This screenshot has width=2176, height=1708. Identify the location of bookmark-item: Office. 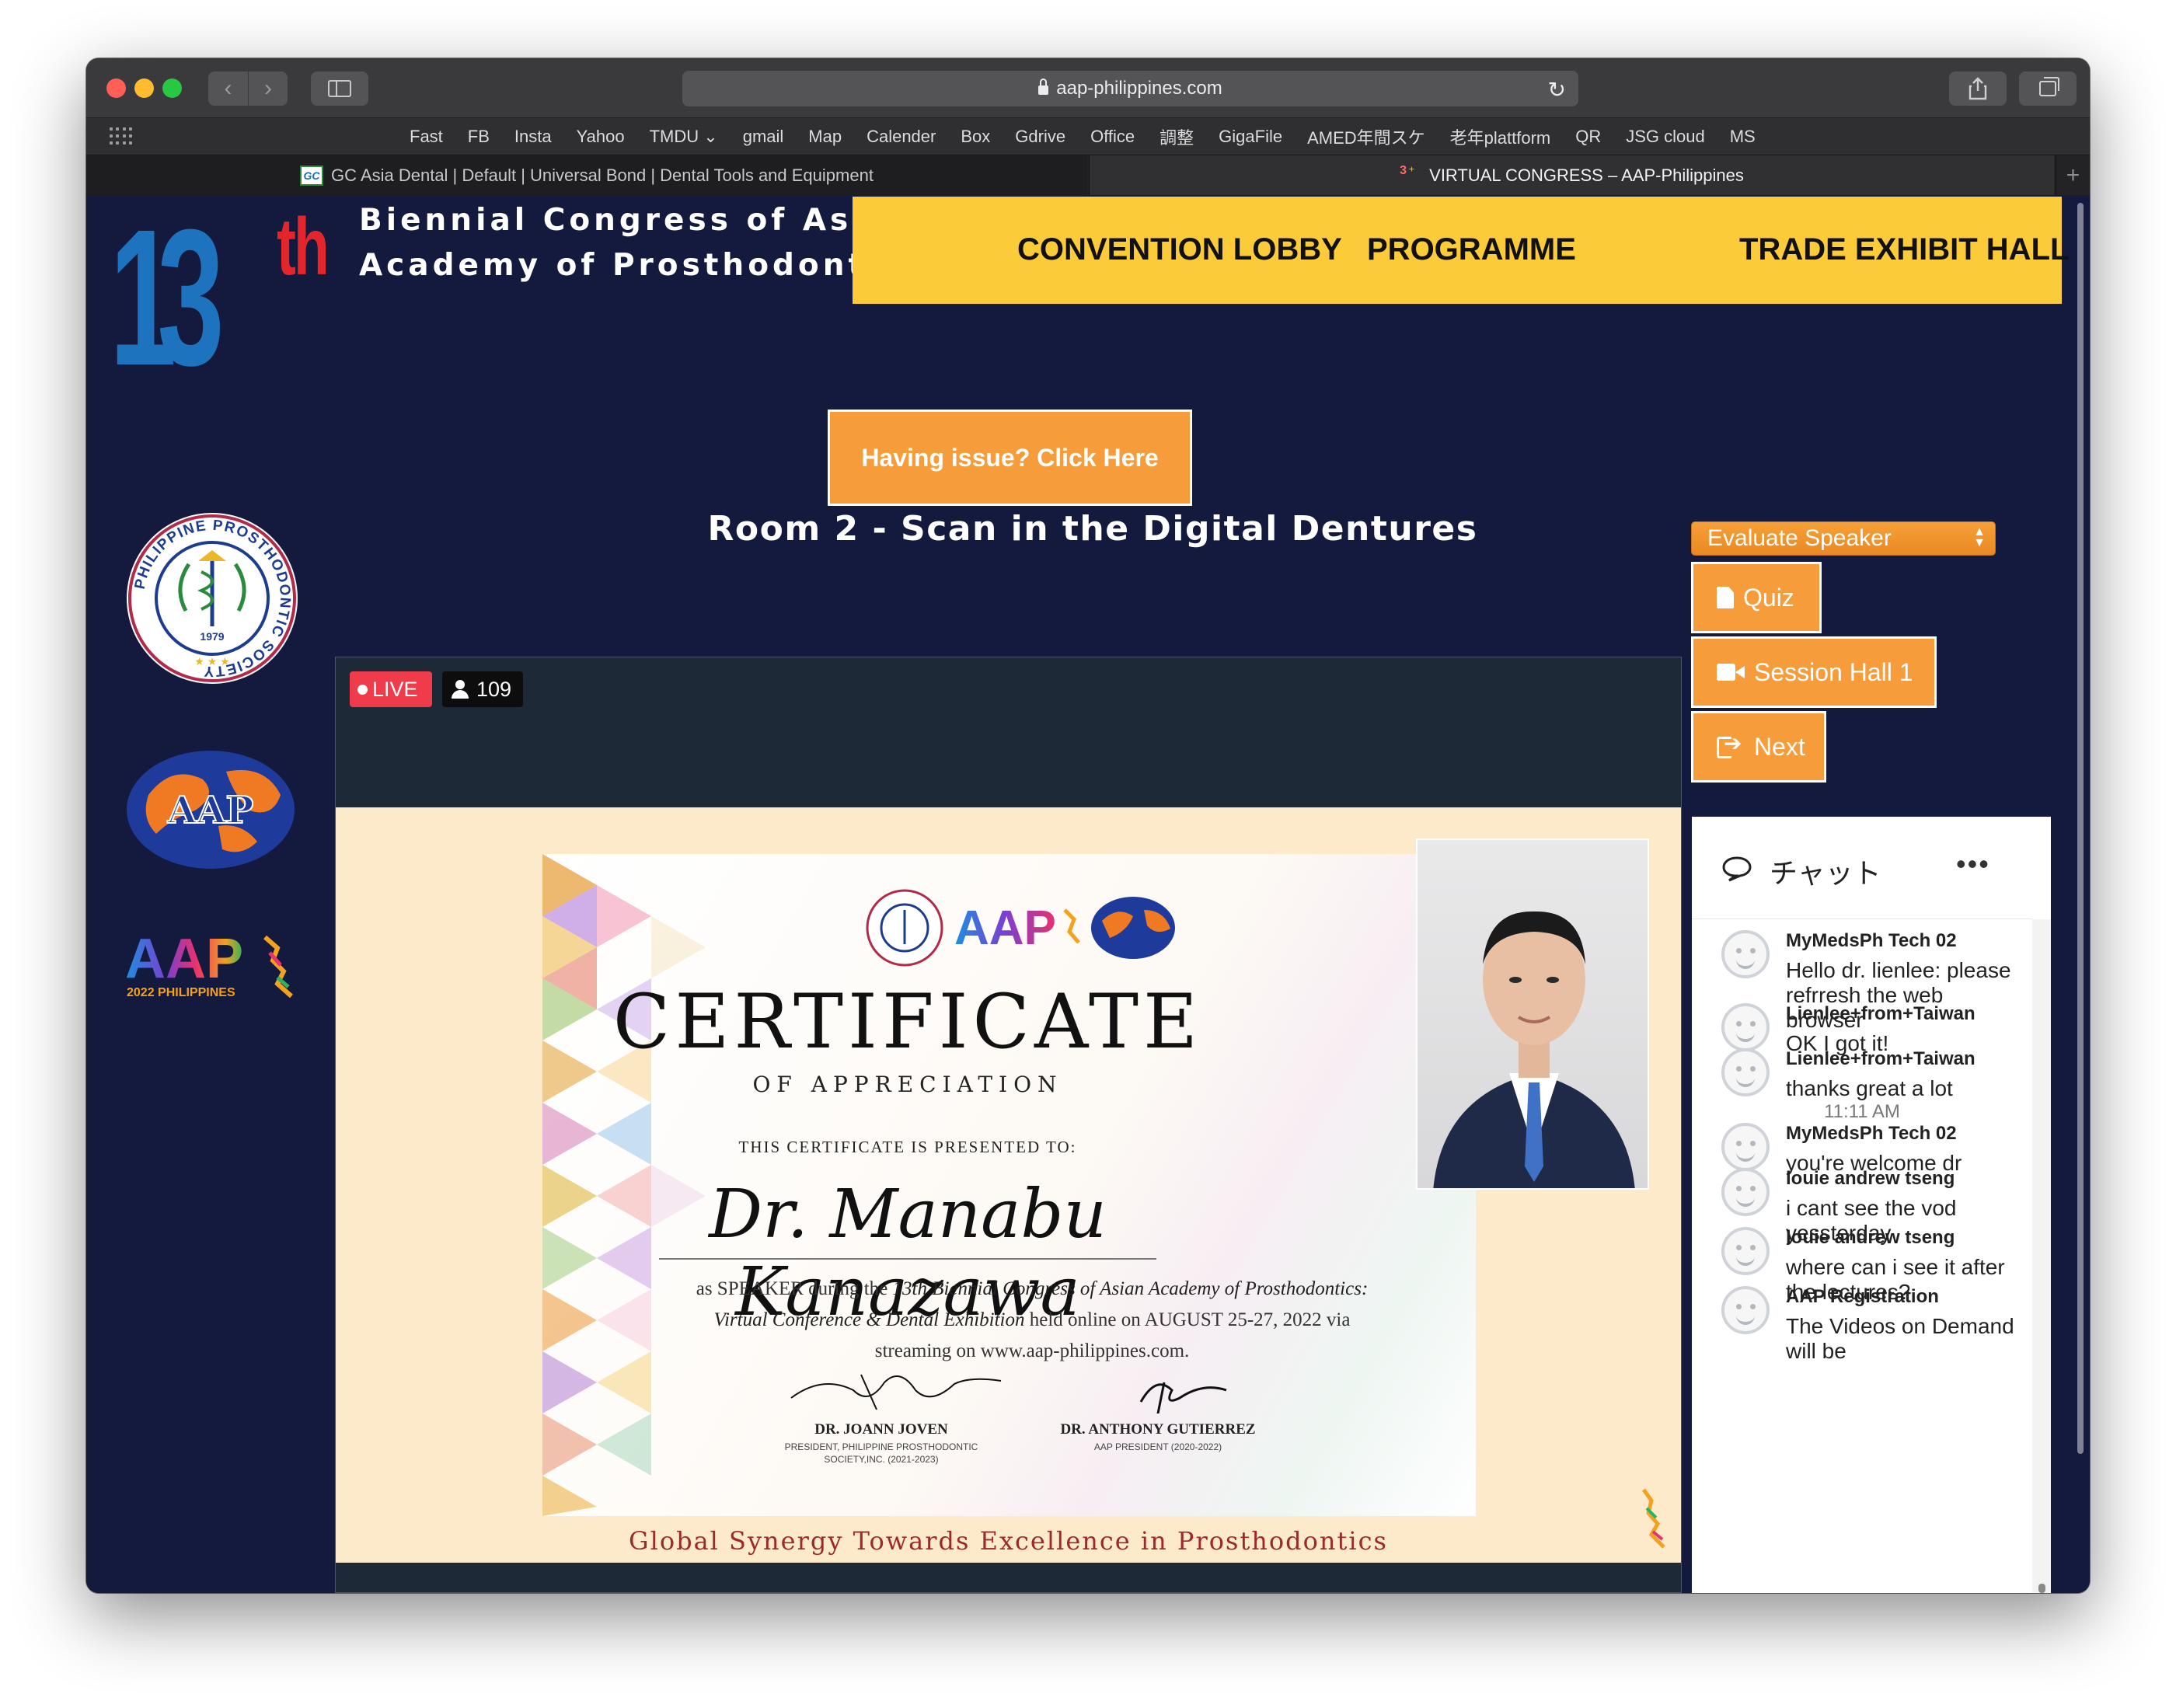
(1112, 137).